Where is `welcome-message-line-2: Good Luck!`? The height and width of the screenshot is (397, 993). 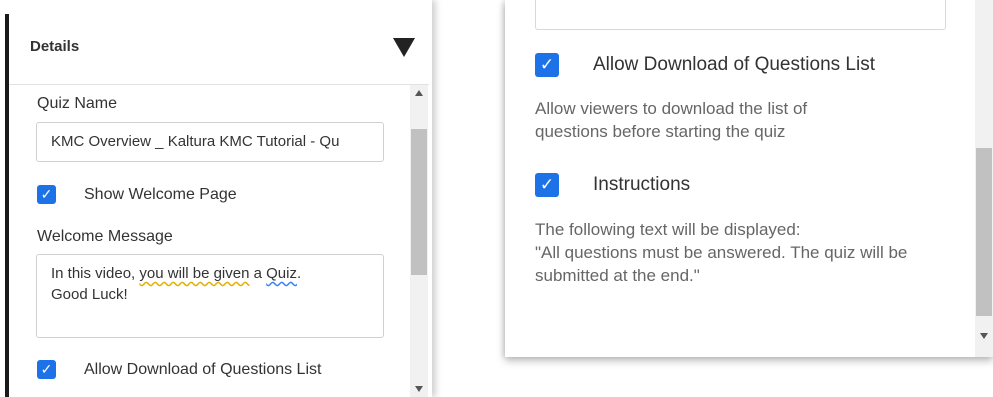
welcome-message-line-2: Good Luck! is located at coordinates (89, 294).